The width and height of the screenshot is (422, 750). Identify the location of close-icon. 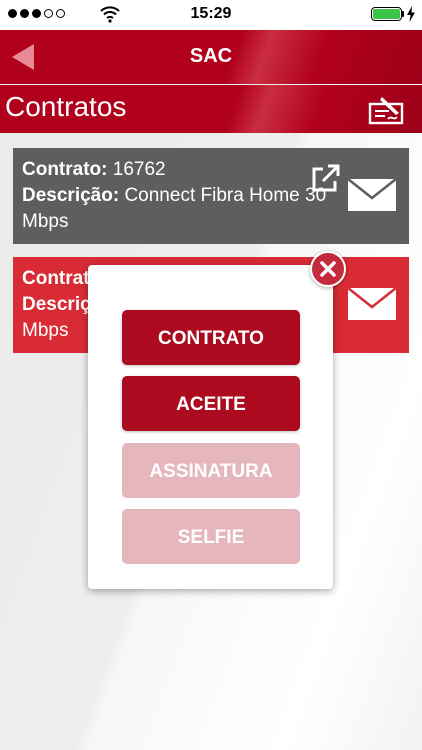
(328, 269).